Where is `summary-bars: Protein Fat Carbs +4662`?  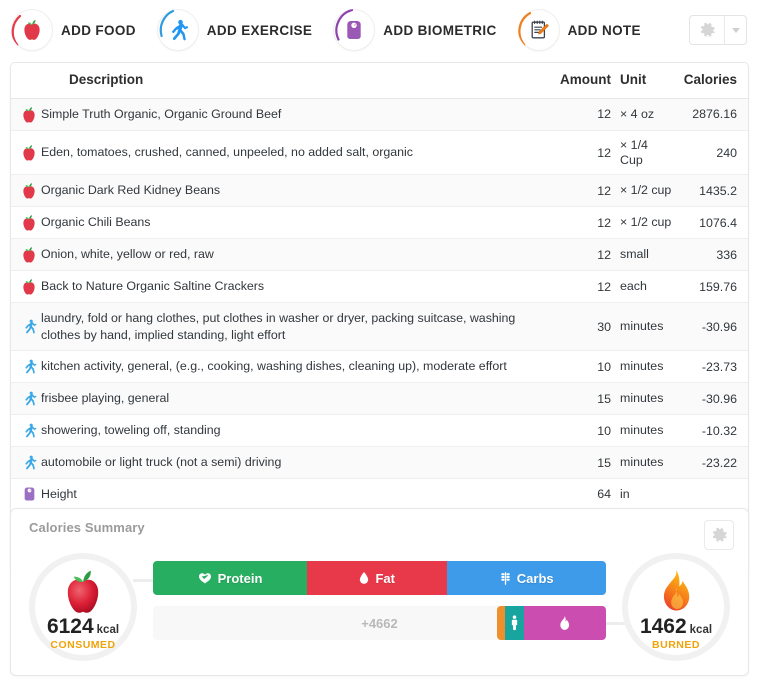
summary-bars: Protein Fat Carbs +4662 is located at coordinates (379, 600).